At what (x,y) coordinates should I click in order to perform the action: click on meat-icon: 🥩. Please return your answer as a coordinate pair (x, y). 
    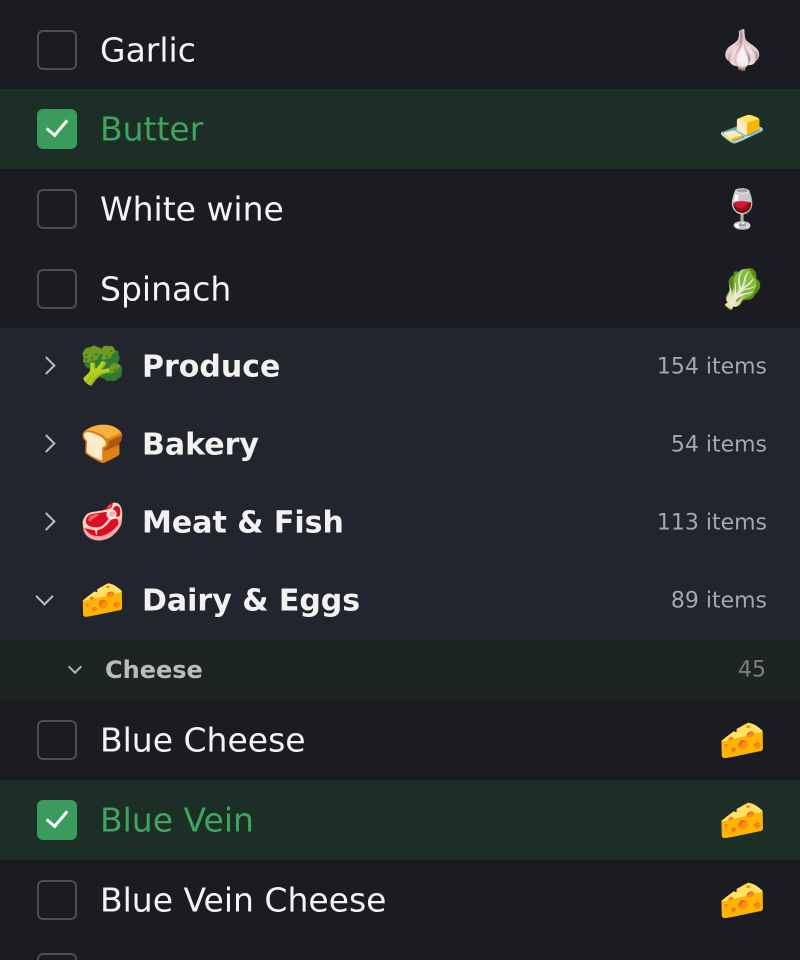
    Looking at the image, I should click on (102, 522).